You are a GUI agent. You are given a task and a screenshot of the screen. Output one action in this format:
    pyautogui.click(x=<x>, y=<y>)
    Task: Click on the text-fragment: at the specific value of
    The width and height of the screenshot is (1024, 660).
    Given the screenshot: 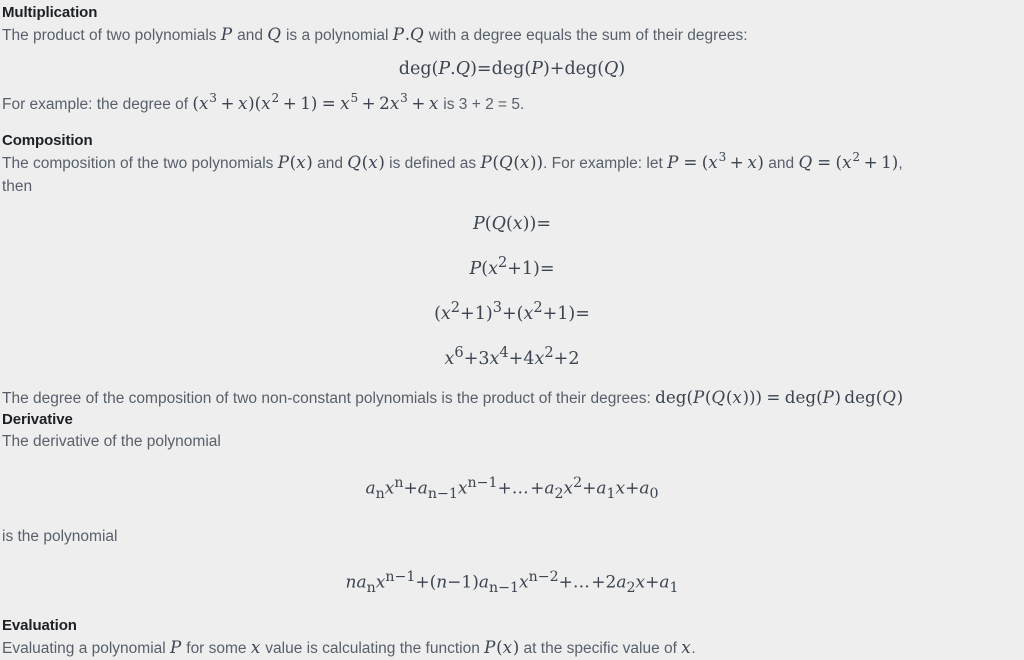 What is the action you would take?
    pyautogui.click(x=600, y=648)
    